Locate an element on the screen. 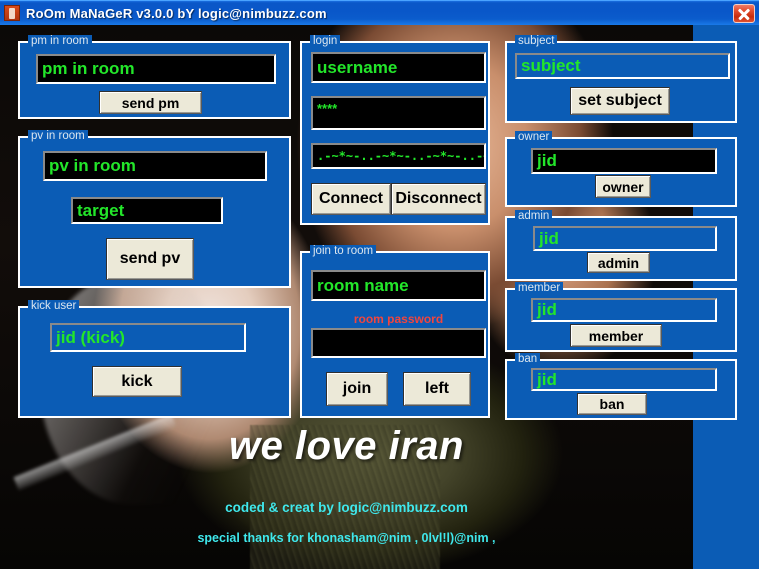  group-legend-member: member is located at coordinates (539, 288).